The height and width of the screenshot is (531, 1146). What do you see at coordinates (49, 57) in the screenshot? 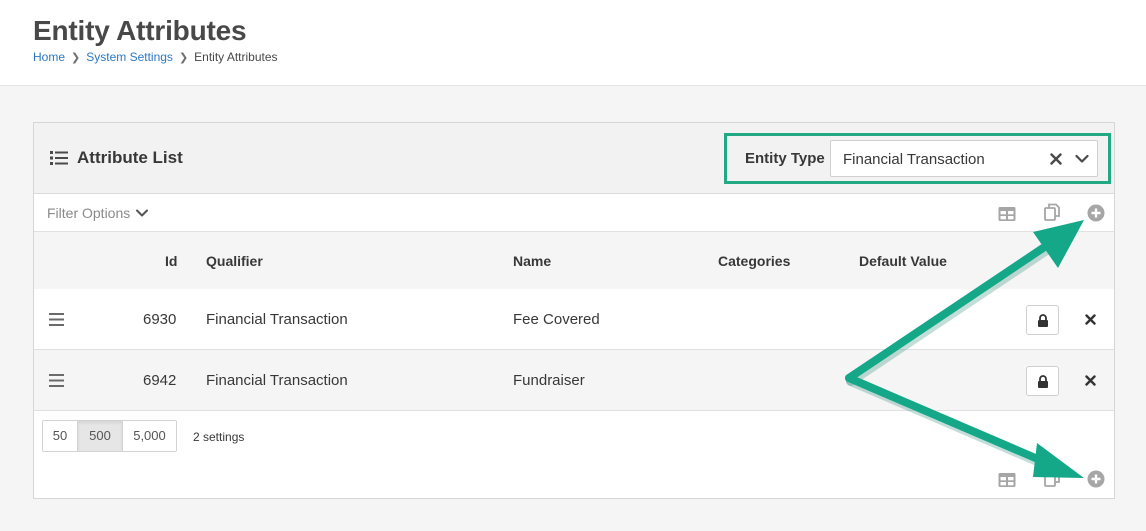
I see `breadcrumb-home: Home` at bounding box center [49, 57].